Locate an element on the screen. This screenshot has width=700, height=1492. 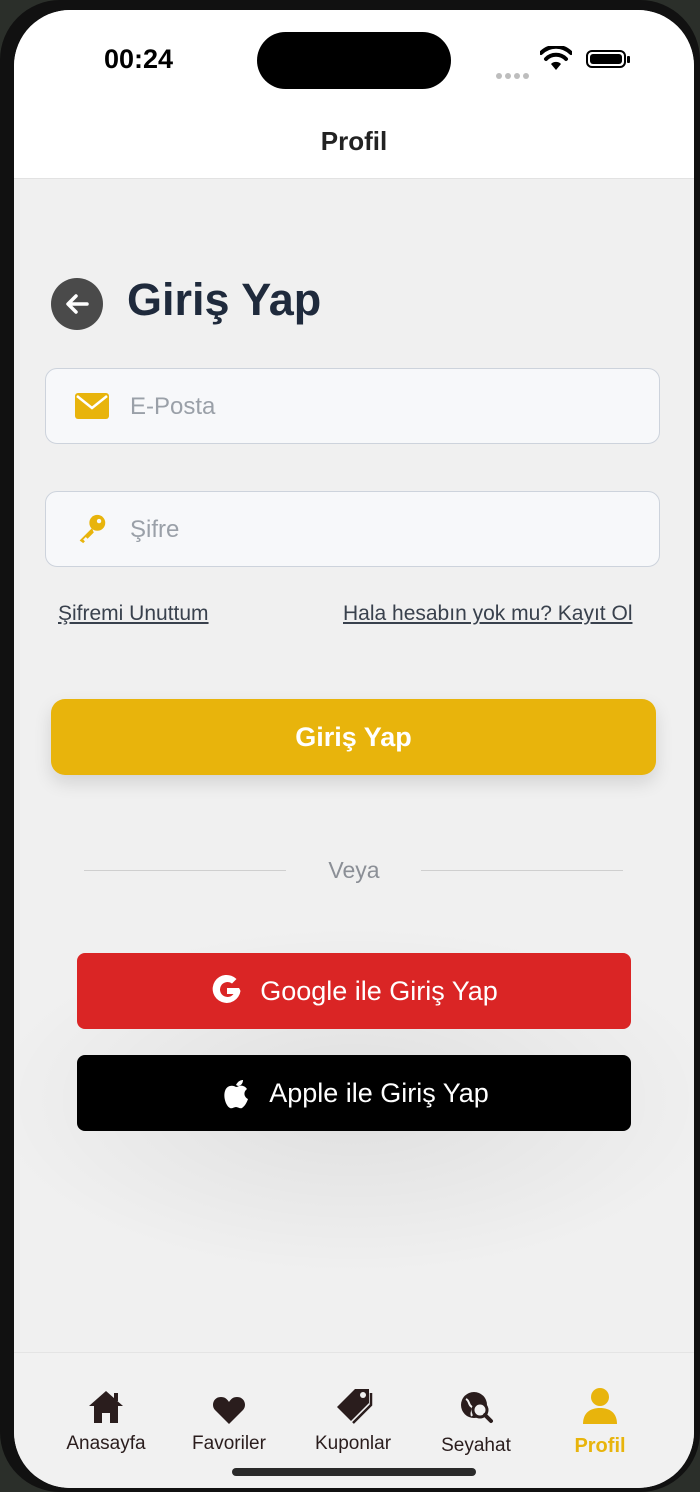
apple-login-label: Apple ile Giriş Yap is located at coordinates (379, 1092).